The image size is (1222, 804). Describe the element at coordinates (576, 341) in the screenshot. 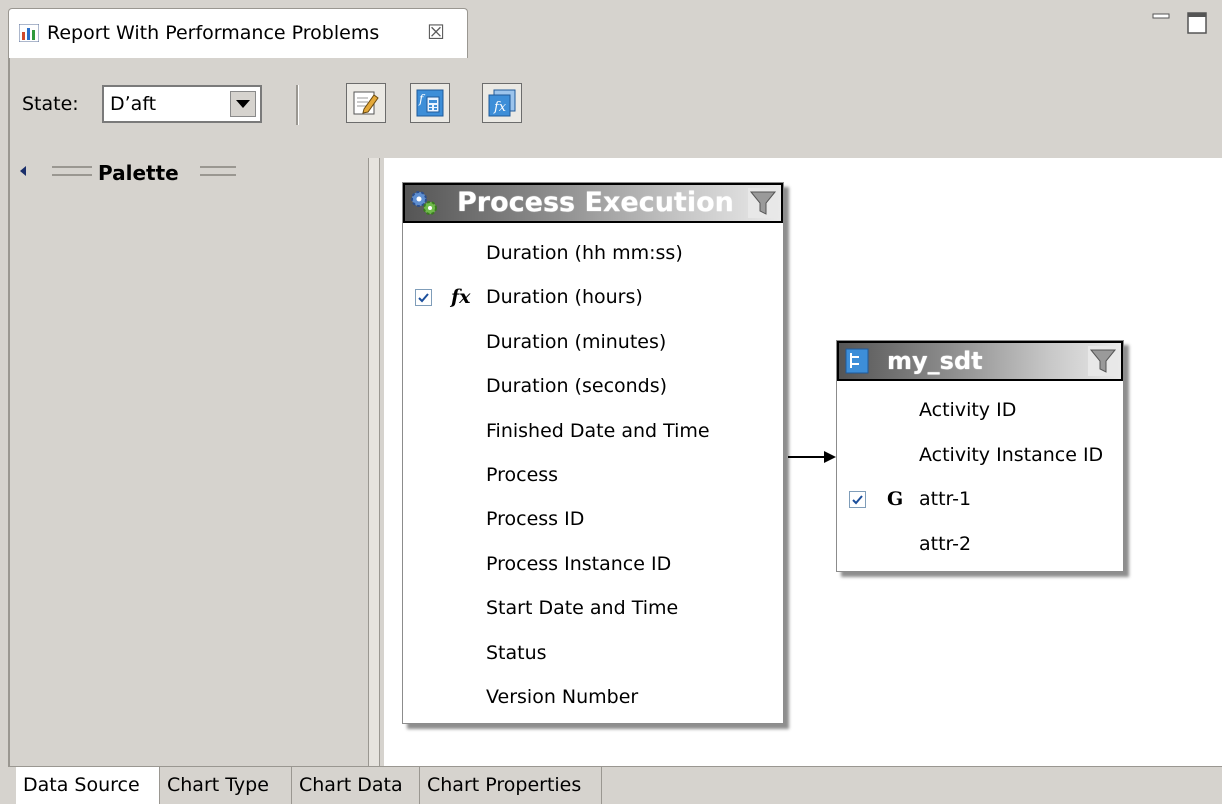

I see `field-label: Duration (minutes)` at that location.